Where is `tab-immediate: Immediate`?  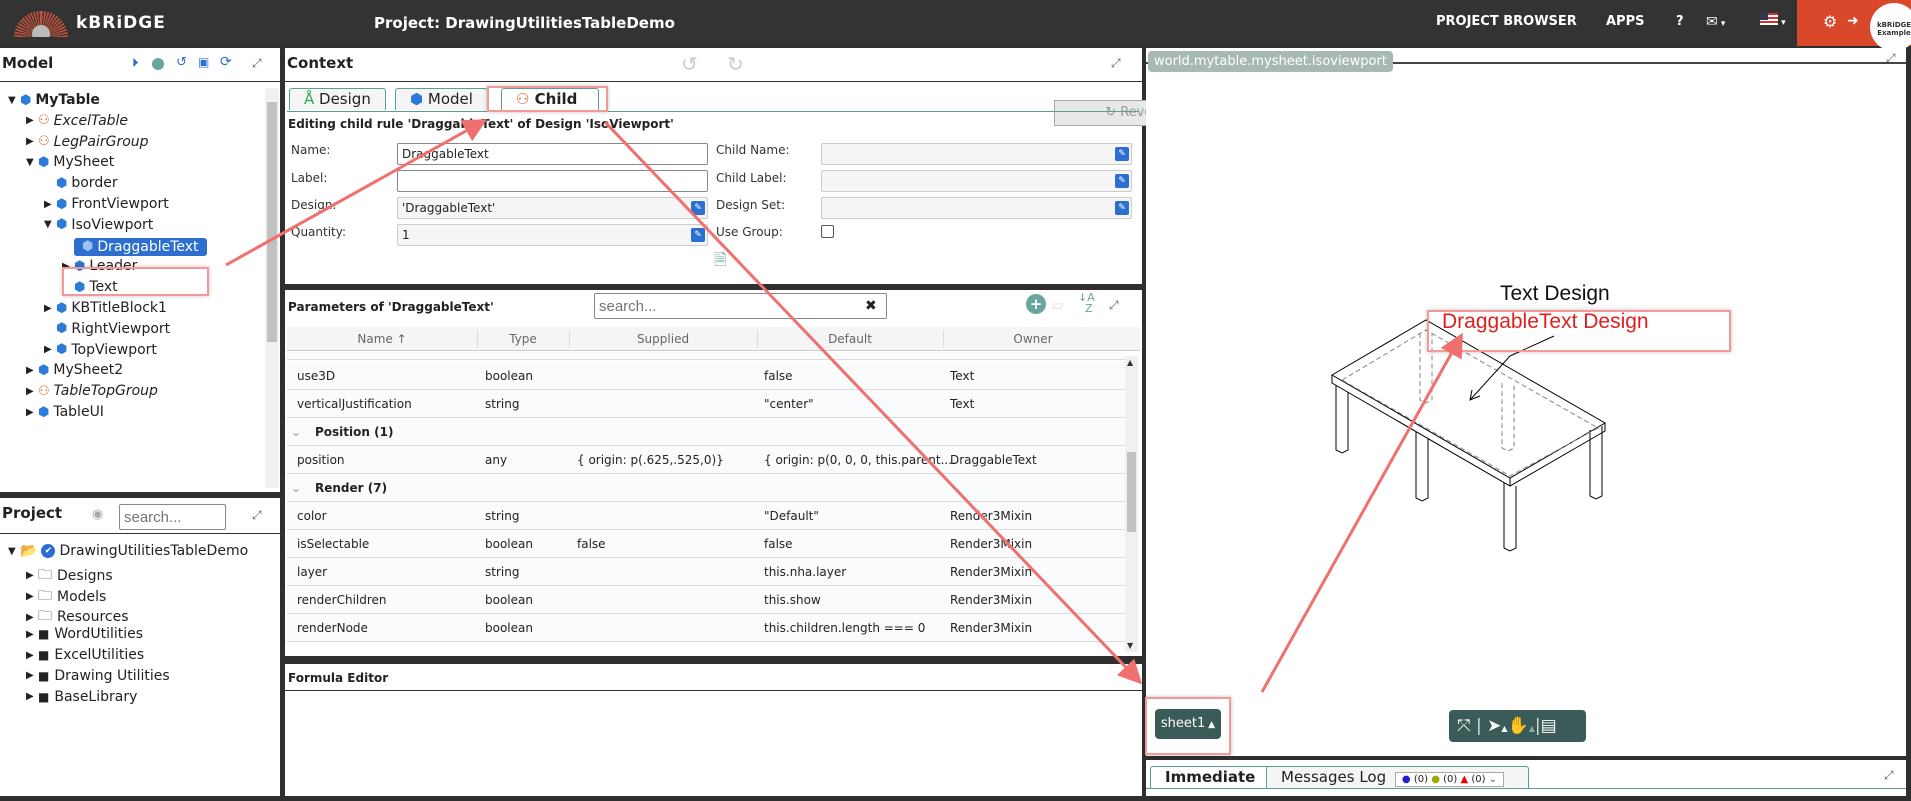 tab-immediate: Immediate is located at coordinates (1210, 777).